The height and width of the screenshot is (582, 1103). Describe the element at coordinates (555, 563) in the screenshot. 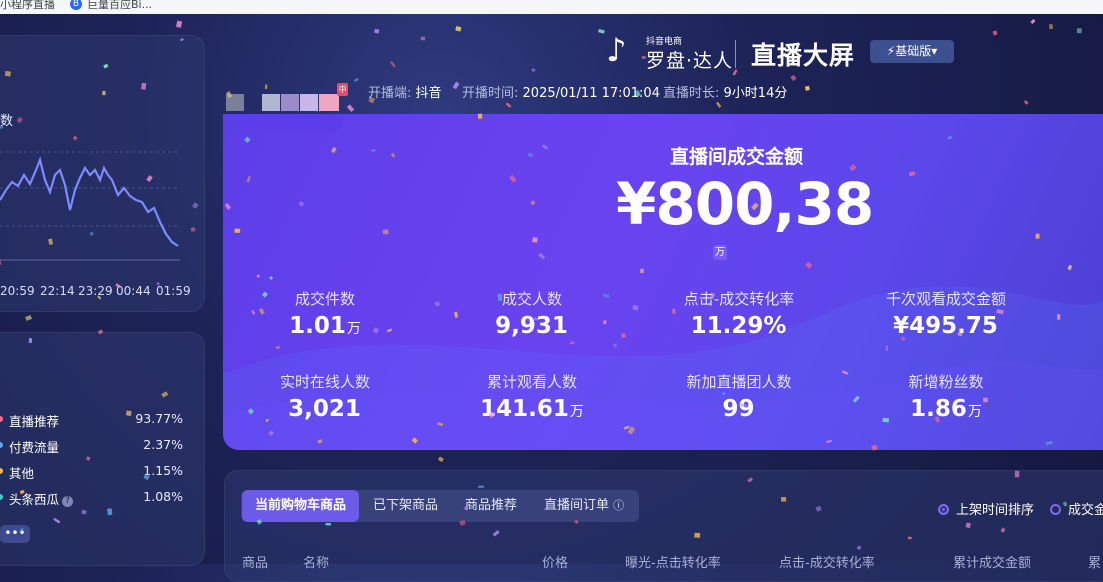

I see `column-header: 价格` at that location.